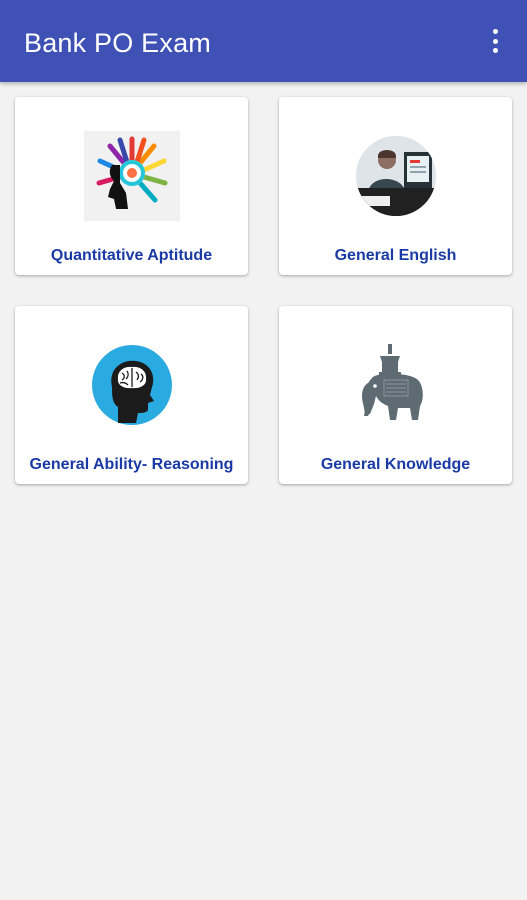 The height and width of the screenshot is (900, 527). Describe the element at coordinates (395, 464) in the screenshot. I see `card-label: General Knowledge` at that location.